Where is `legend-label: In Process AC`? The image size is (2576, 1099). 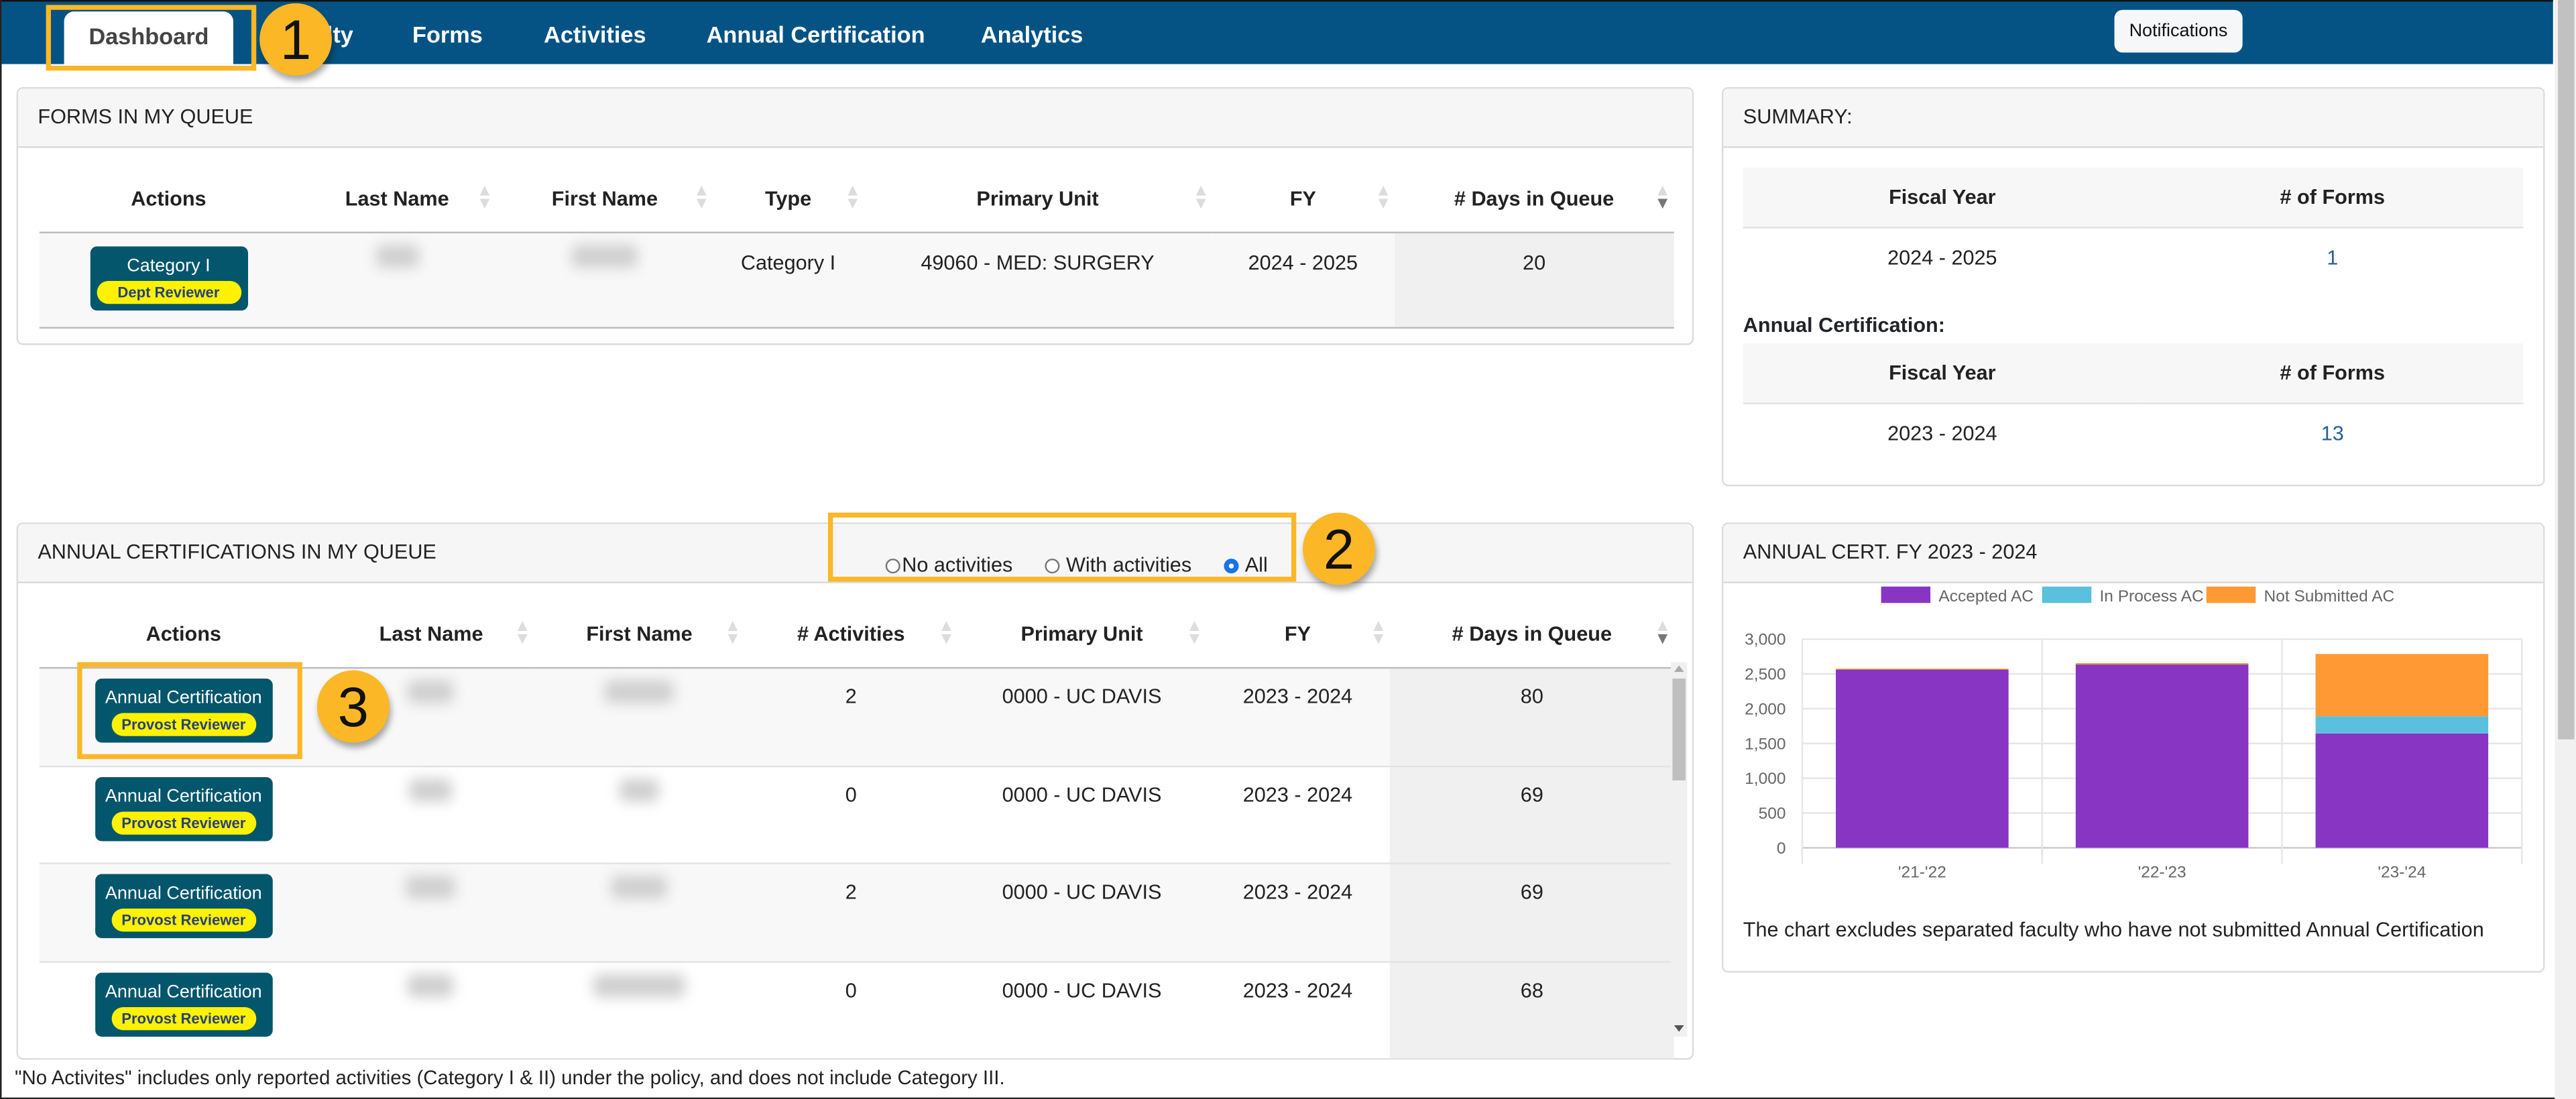 legend-label: In Process AC is located at coordinates (2151, 596).